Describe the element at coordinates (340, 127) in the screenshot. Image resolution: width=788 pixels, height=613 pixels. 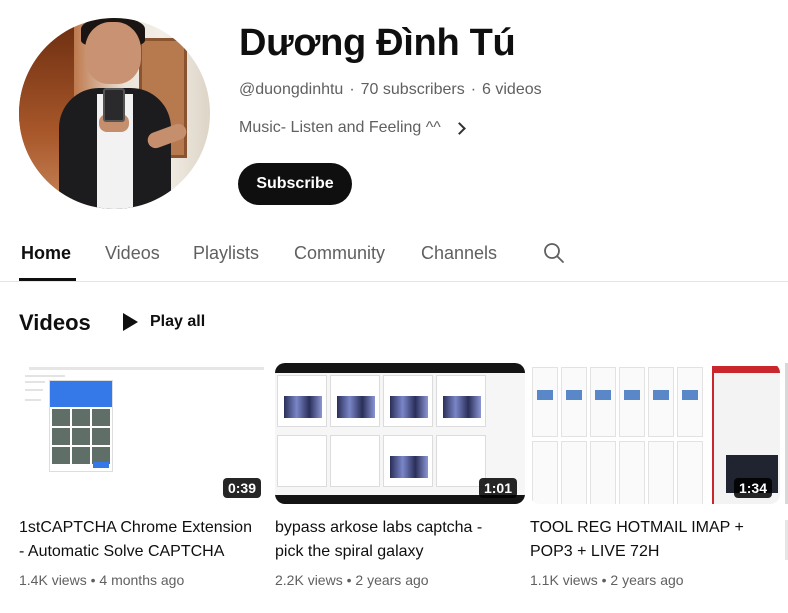
I see `channel-description-text: Music- Listen and Feeling ^^` at that location.